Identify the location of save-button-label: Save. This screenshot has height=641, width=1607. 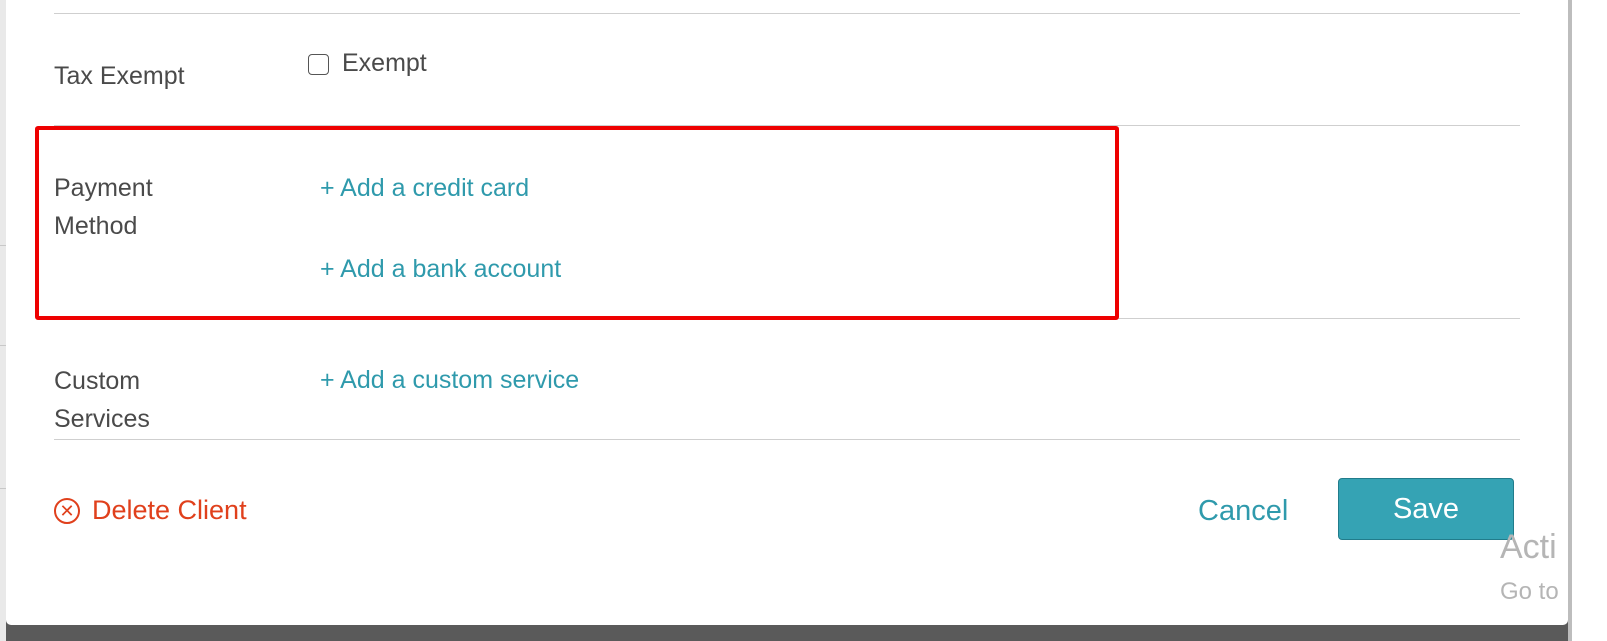
(1426, 508).